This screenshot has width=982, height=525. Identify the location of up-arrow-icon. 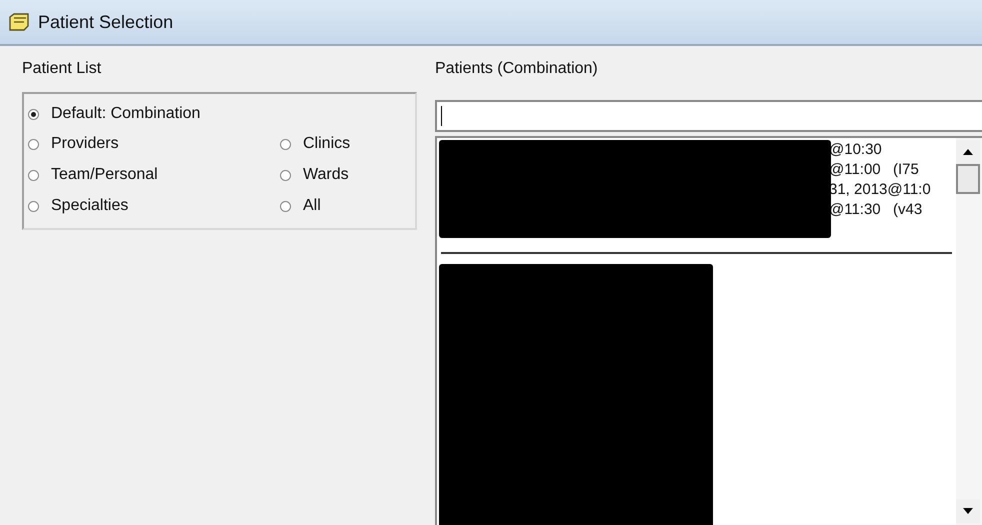
(968, 152).